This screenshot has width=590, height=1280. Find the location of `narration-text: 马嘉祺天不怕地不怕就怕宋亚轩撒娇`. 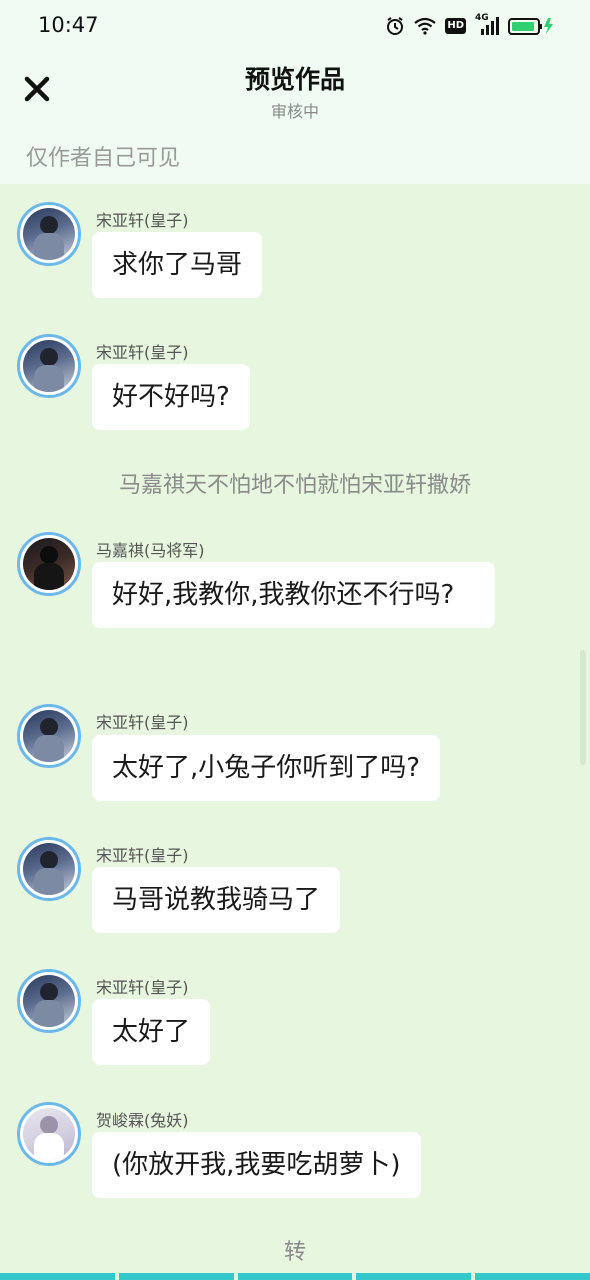

narration-text: 马嘉祺天不怕地不怕就怕宋亚轩撒娇 is located at coordinates (294, 485).